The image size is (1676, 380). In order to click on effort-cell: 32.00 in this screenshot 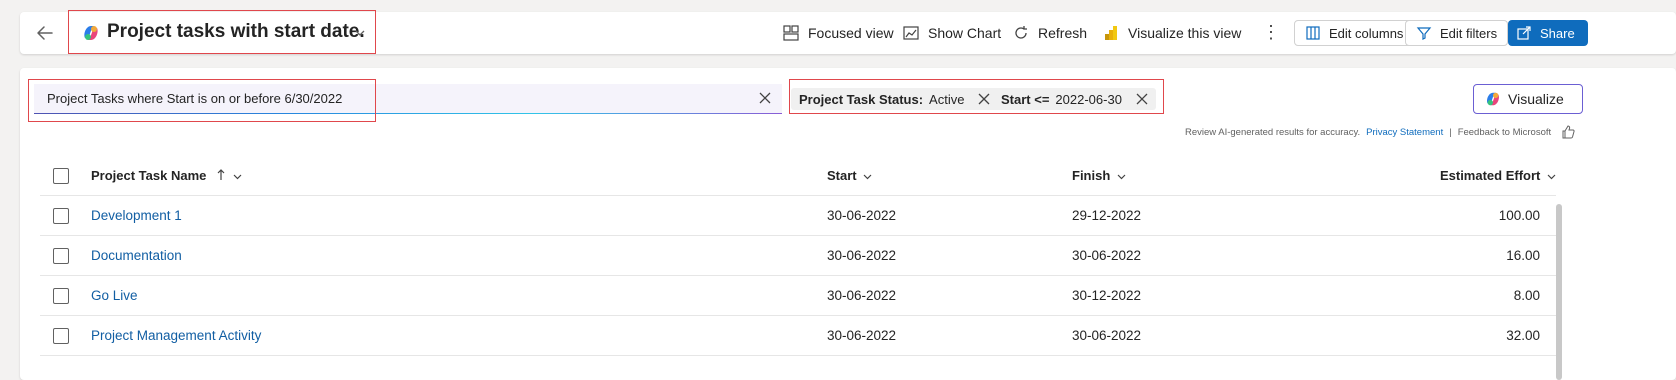, I will do `click(1523, 335)`.